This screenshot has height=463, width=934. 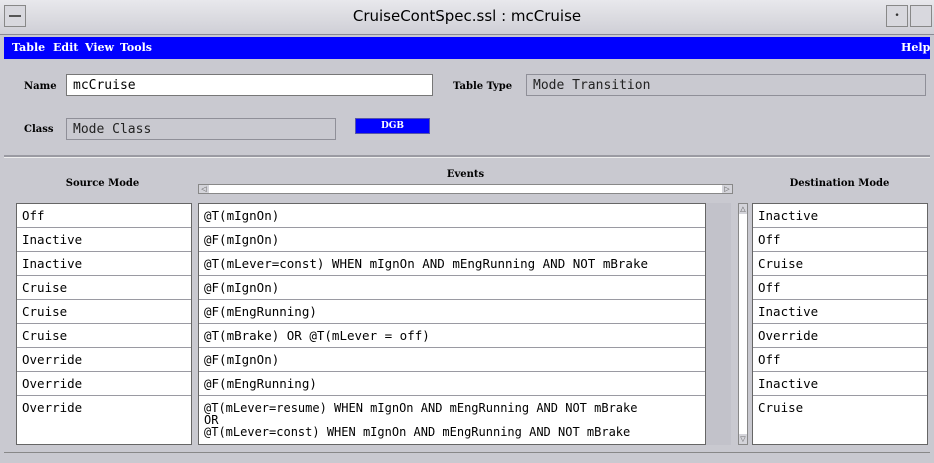 I want to click on events-horizontal-scrollbar: ◁ ▷, so click(x=465, y=189).